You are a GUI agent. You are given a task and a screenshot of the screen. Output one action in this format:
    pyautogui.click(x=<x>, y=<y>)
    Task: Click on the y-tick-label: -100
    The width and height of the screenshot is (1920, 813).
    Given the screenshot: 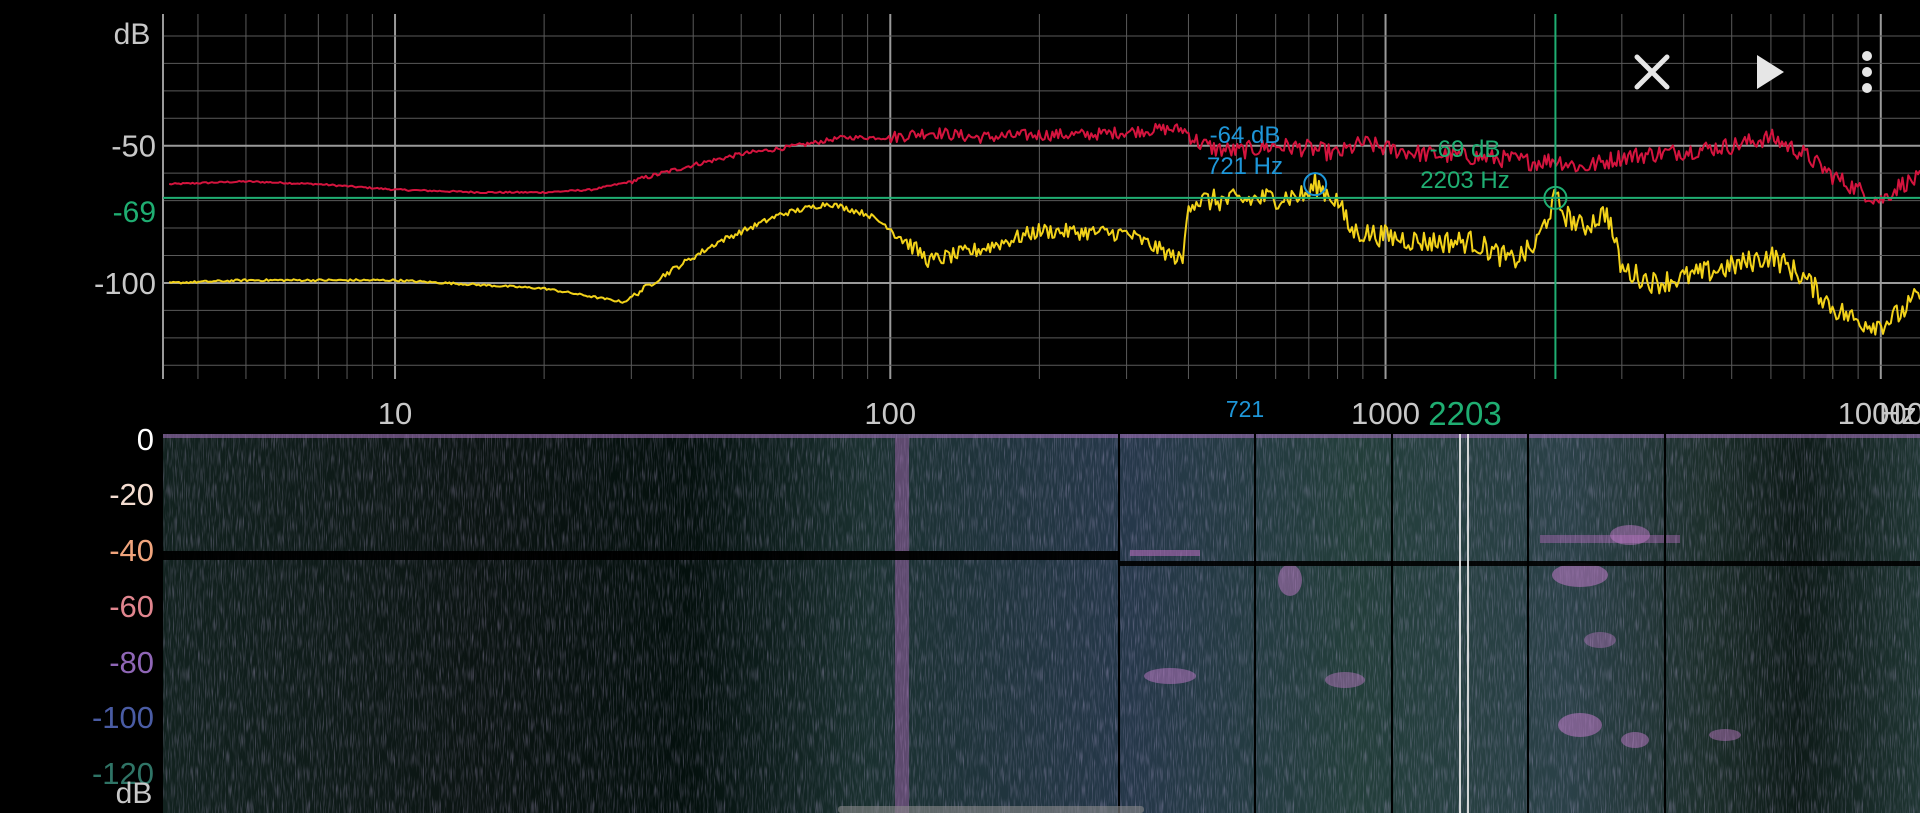 What is the action you would take?
    pyautogui.click(x=125, y=283)
    